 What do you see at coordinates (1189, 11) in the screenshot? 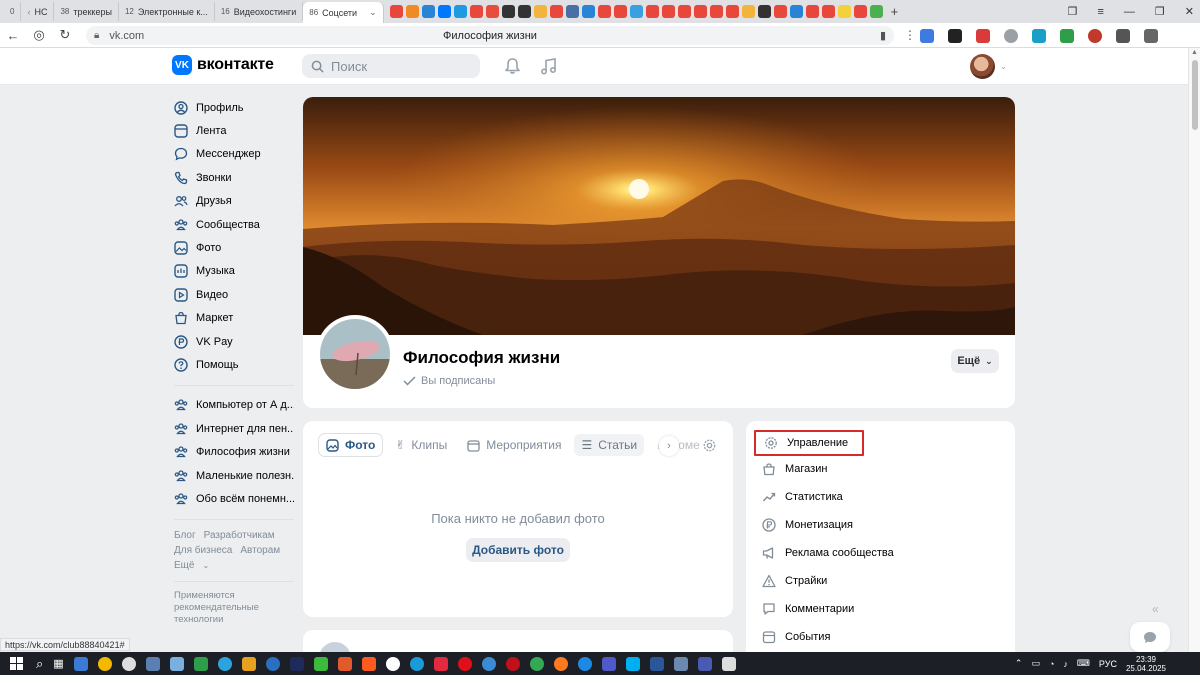
I see `close-window-icon: ✕` at bounding box center [1189, 11].